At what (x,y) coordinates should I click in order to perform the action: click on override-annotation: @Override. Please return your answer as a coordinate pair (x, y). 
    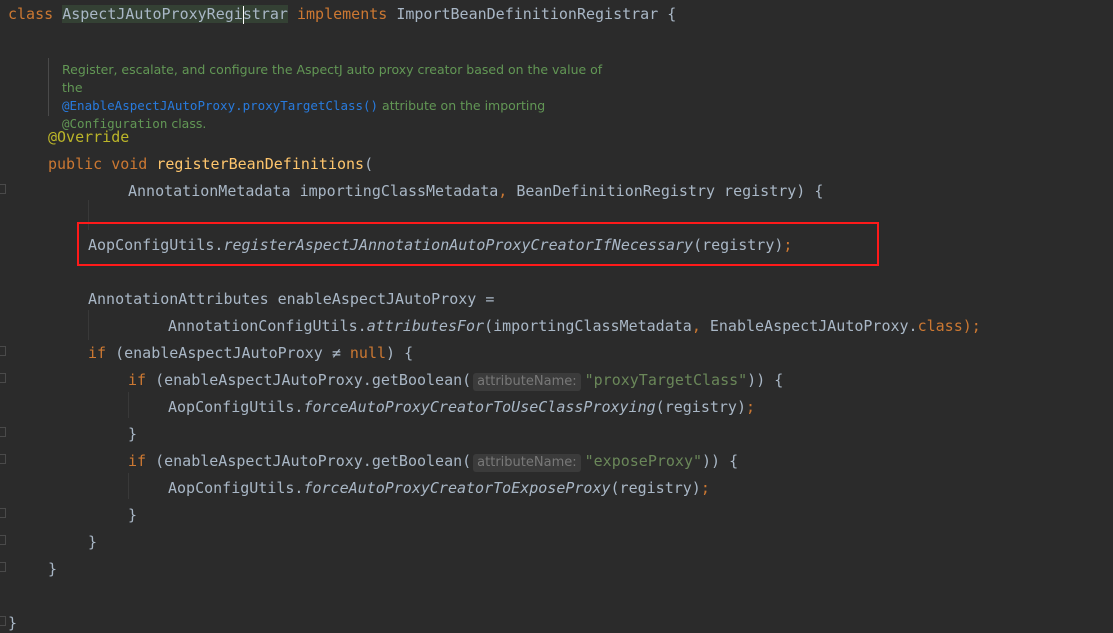
    Looking at the image, I should click on (88, 137).